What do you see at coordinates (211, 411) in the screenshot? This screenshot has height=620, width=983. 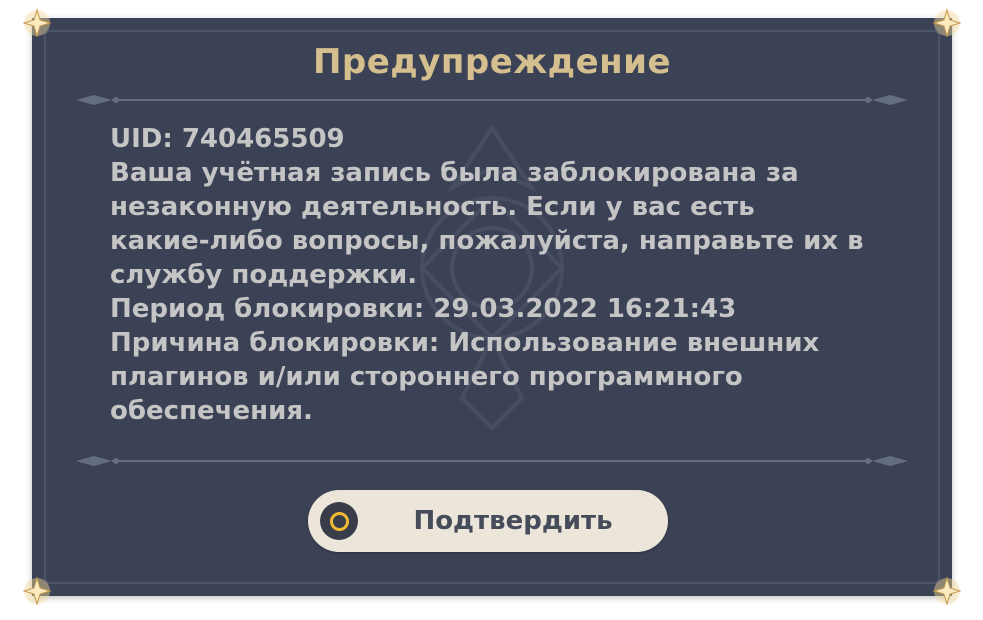 I see `ban-reason-line: обеспечения.` at bounding box center [211, 411].